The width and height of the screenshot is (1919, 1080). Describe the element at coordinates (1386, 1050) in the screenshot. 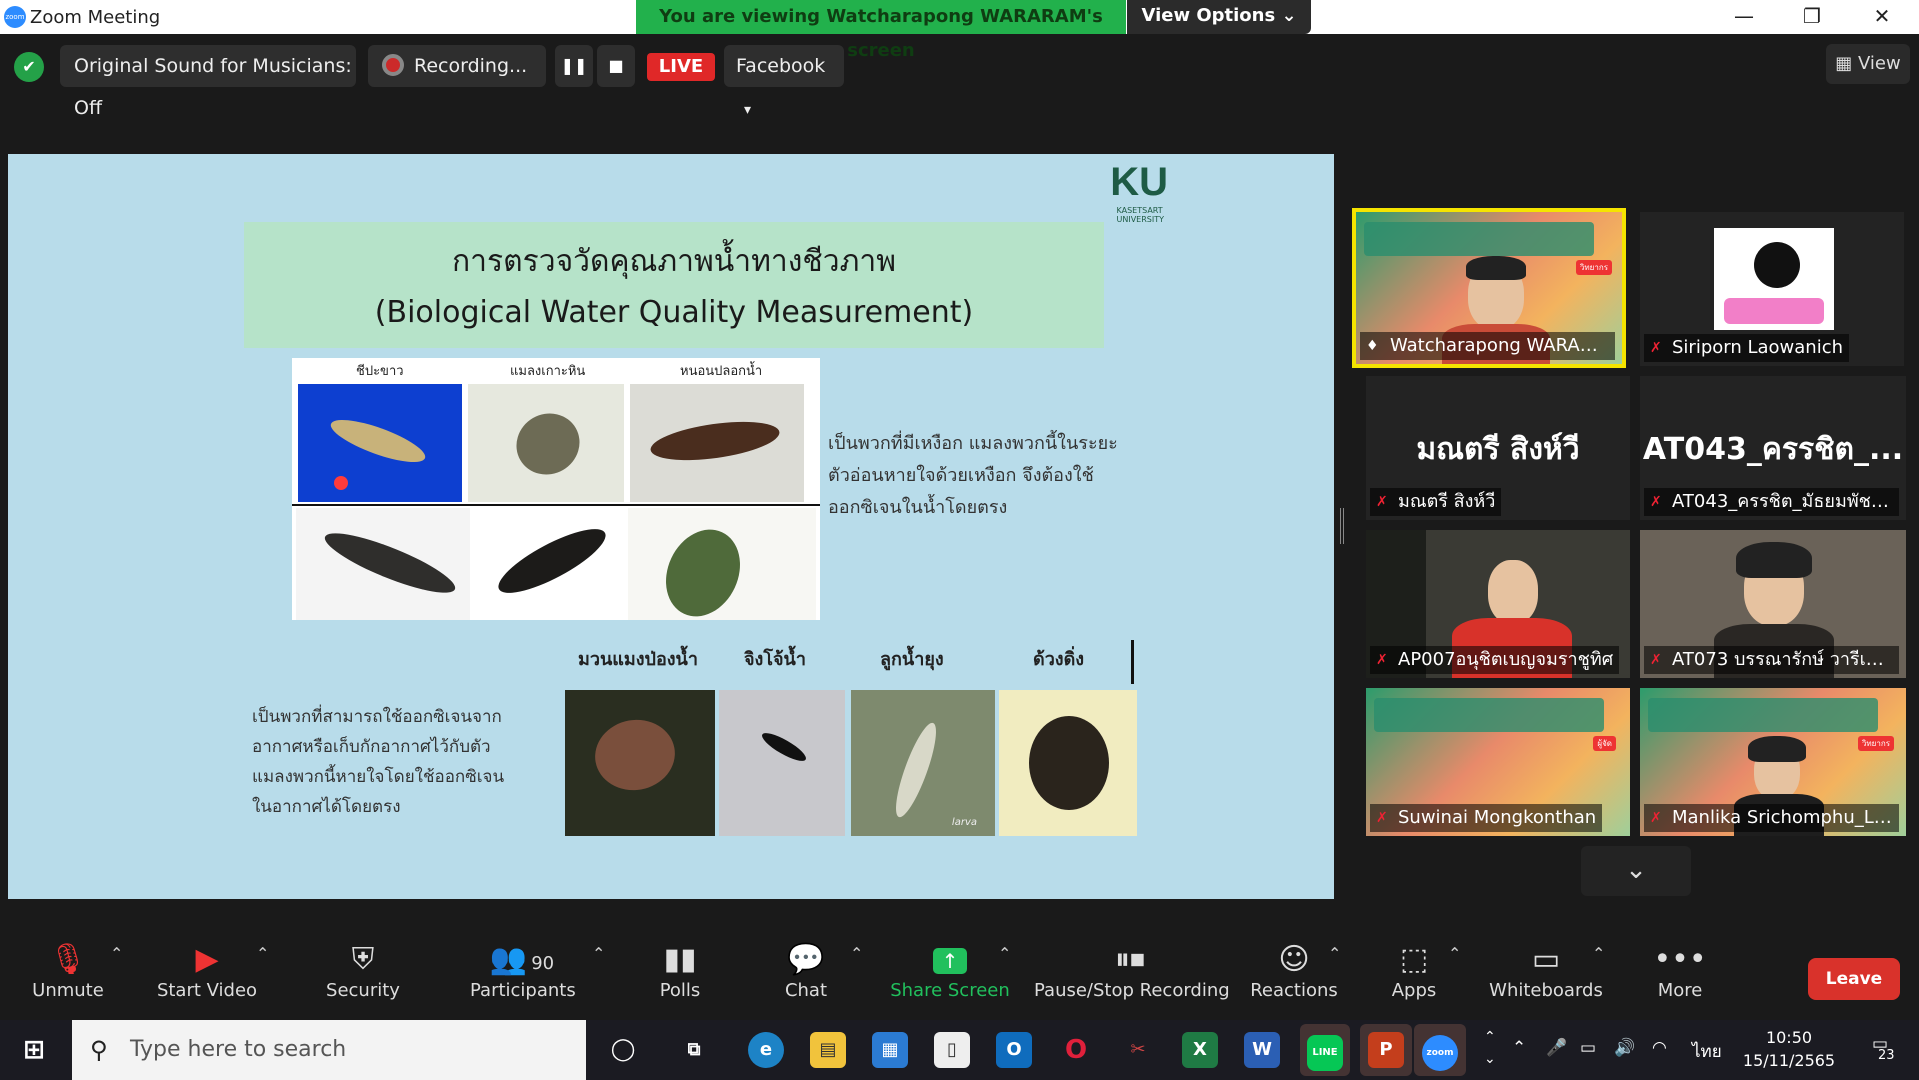

I see `powerpoint-icon: P` at that location.